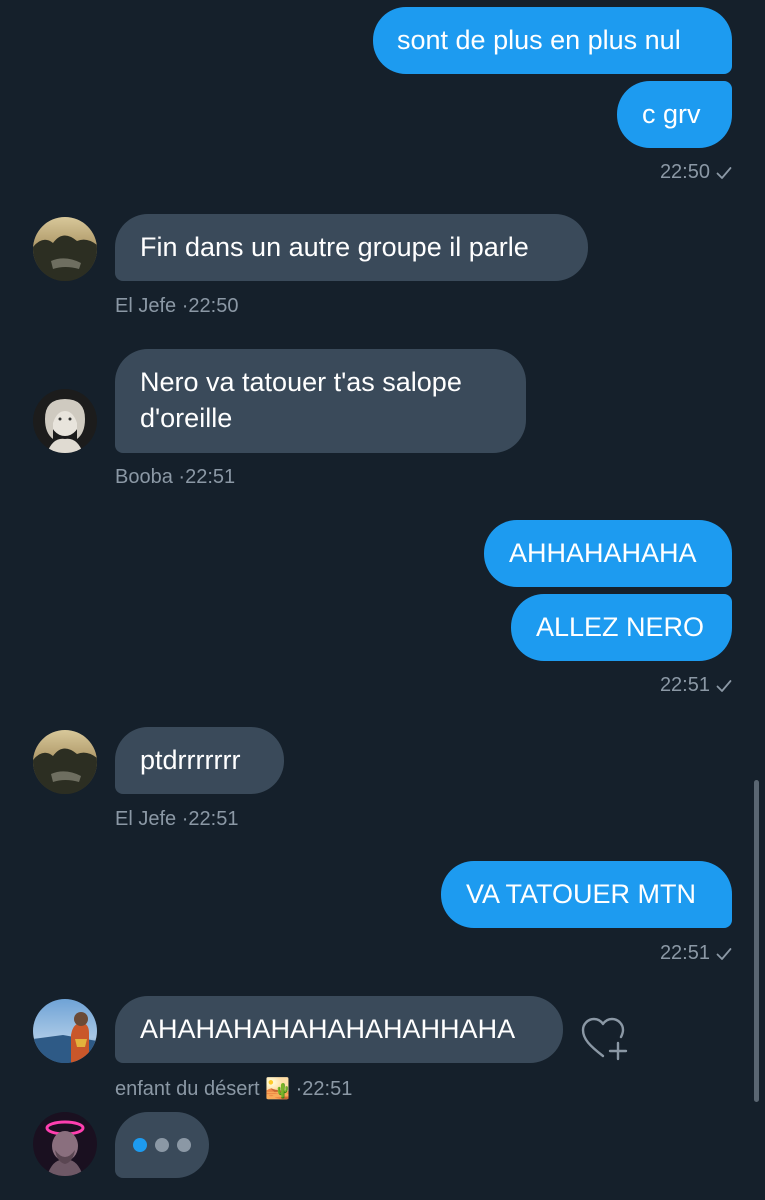 Image resolution: width=765 pixels, height=1200 pixels. Describe the element at coordinates (186, 418) in the screenshot. I see `message-text-line: d'oreille` at that location.